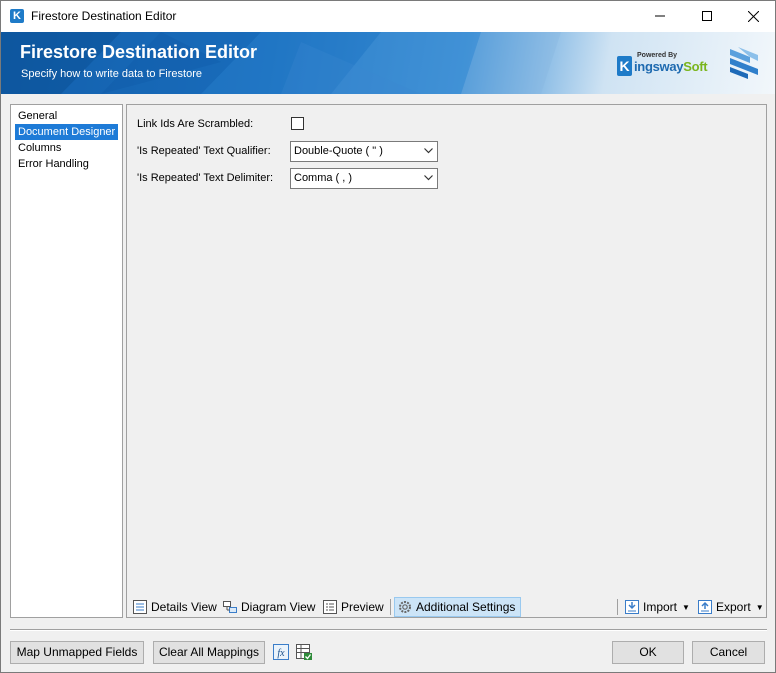 The height and width of the screenshot is (673, 776). What do you see at coordinates (77, 652) in the screenshot?
I see `map-unmapped-fields-button: Map Unmapped Fields` at bounding box center [77, 652].